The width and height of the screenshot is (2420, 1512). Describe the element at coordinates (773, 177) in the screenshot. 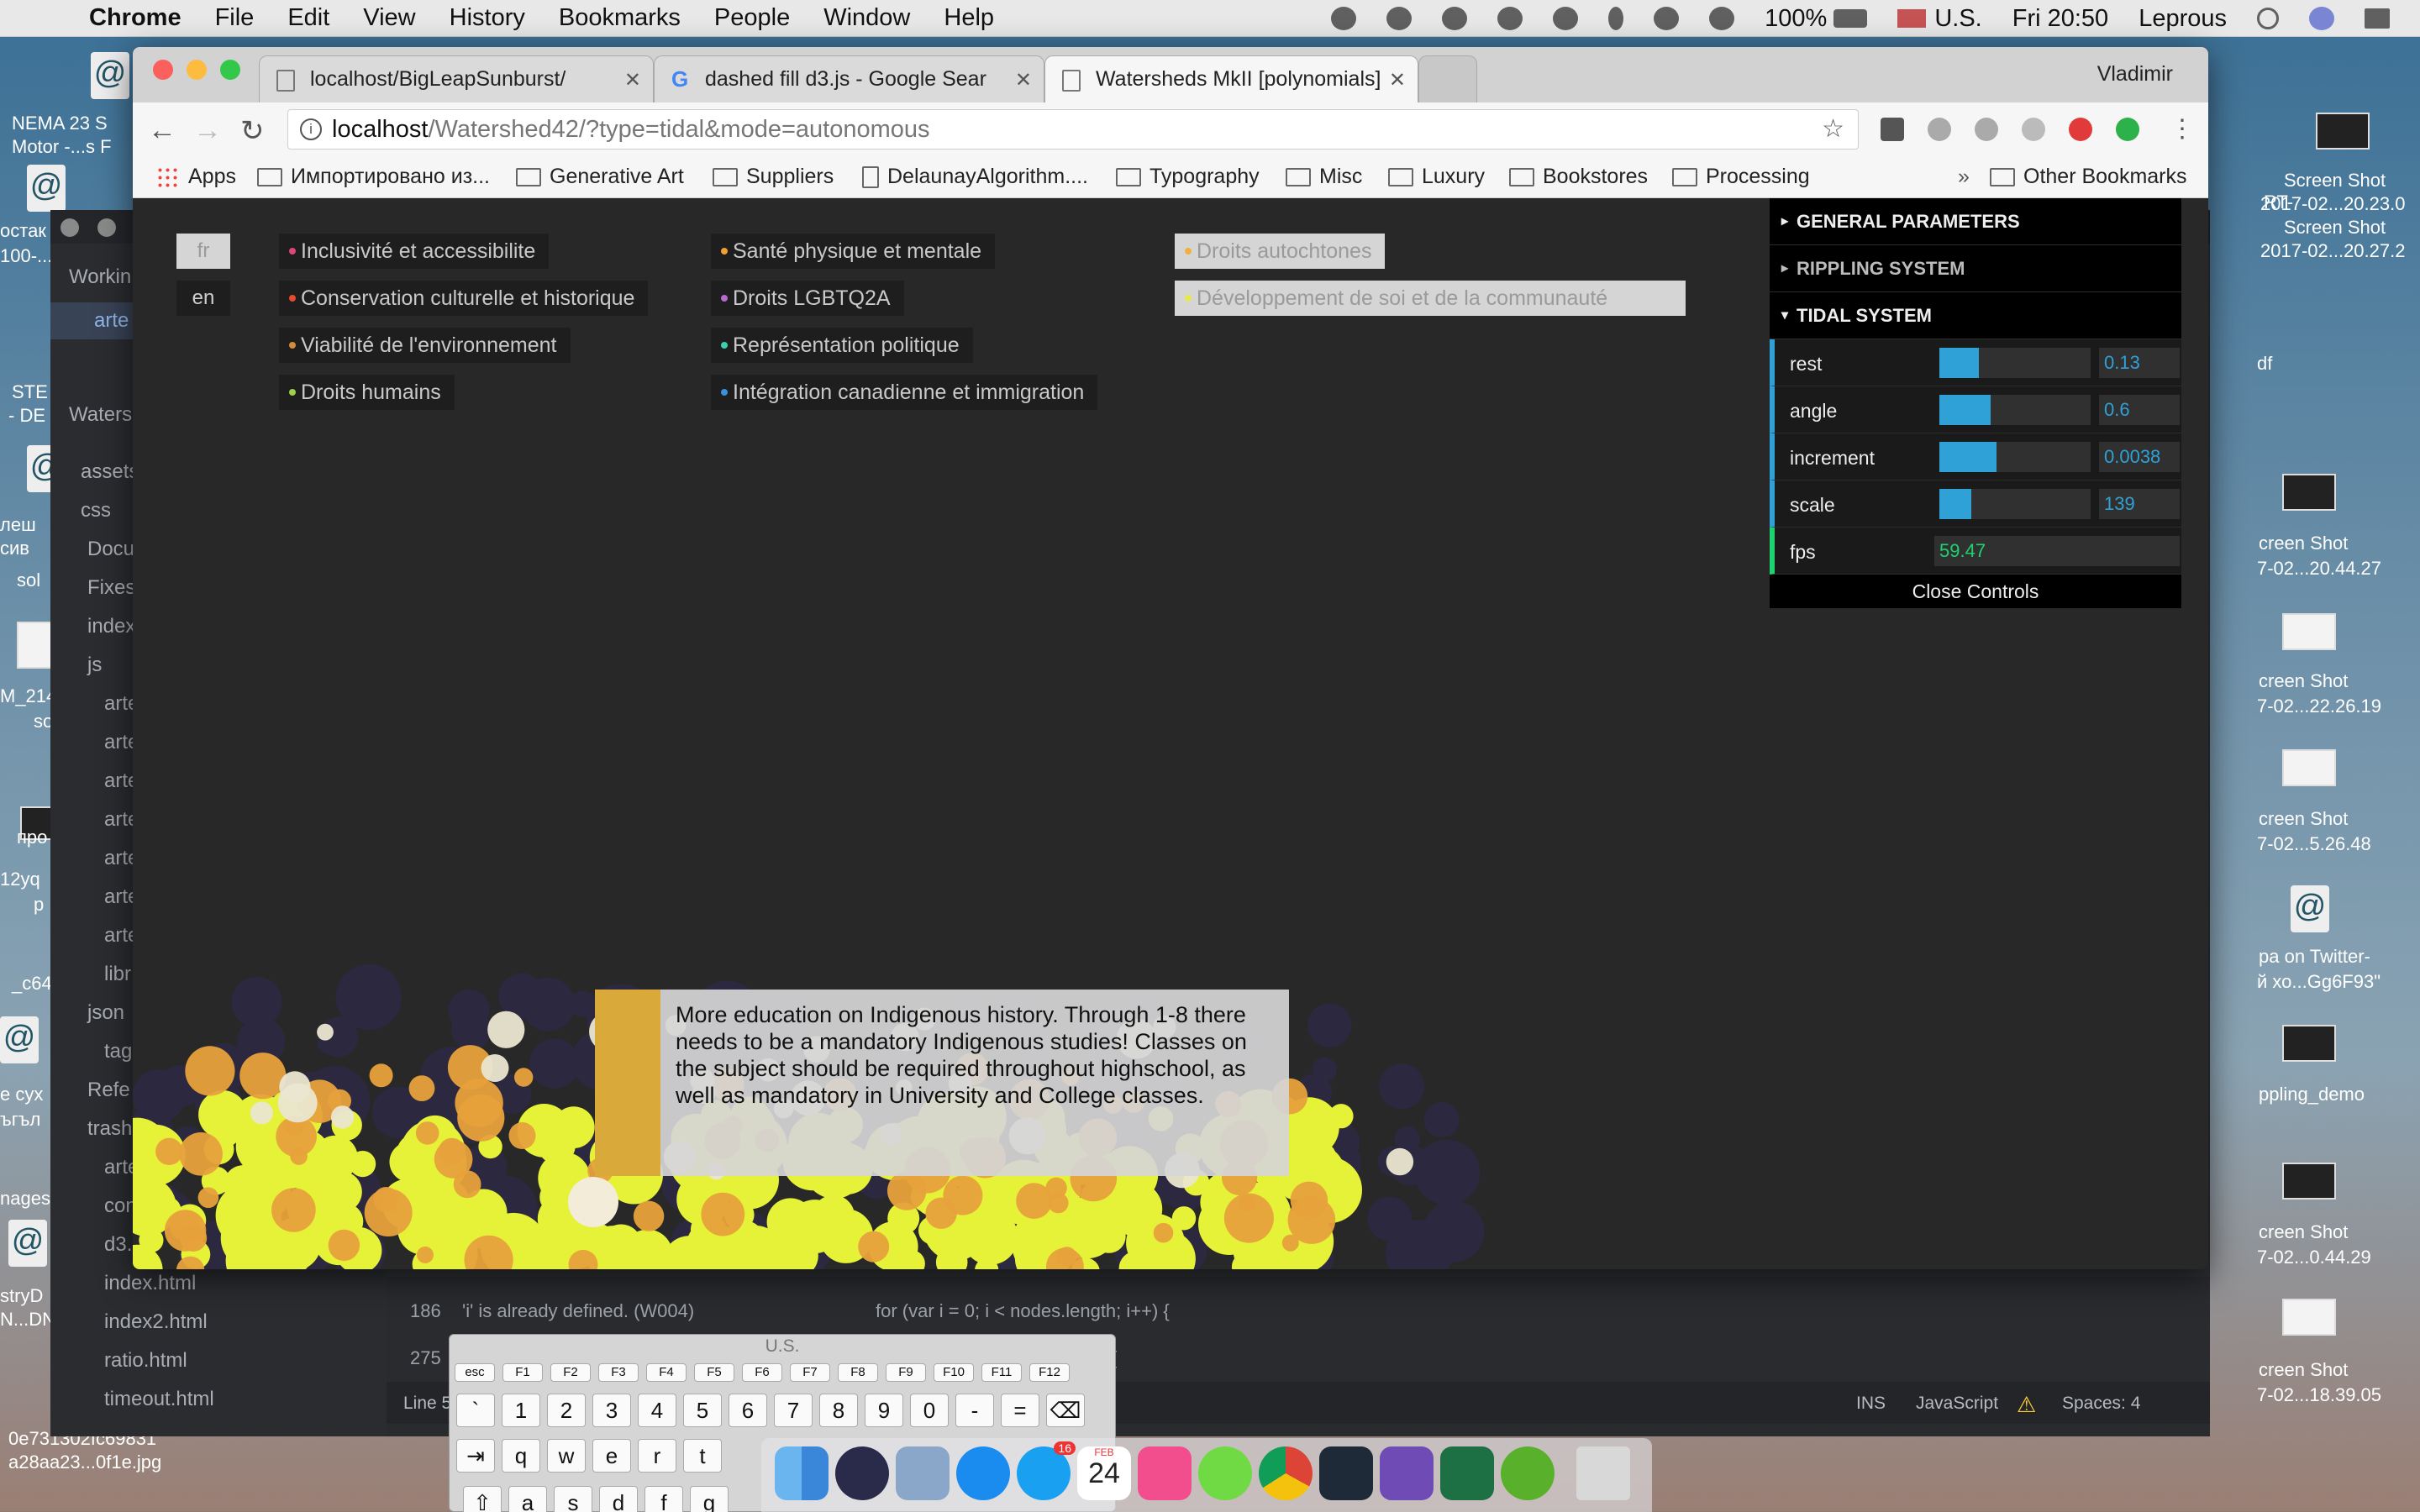

I see `bookmark-folder: Suppliers` at that location.